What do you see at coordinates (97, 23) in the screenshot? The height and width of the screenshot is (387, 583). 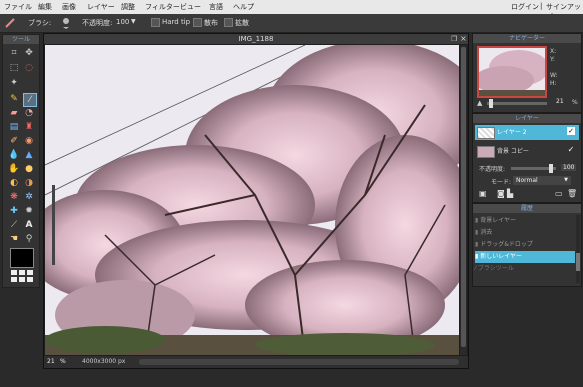 I see `opacity-label: 不透明度:` at bounding box center [97, 23].